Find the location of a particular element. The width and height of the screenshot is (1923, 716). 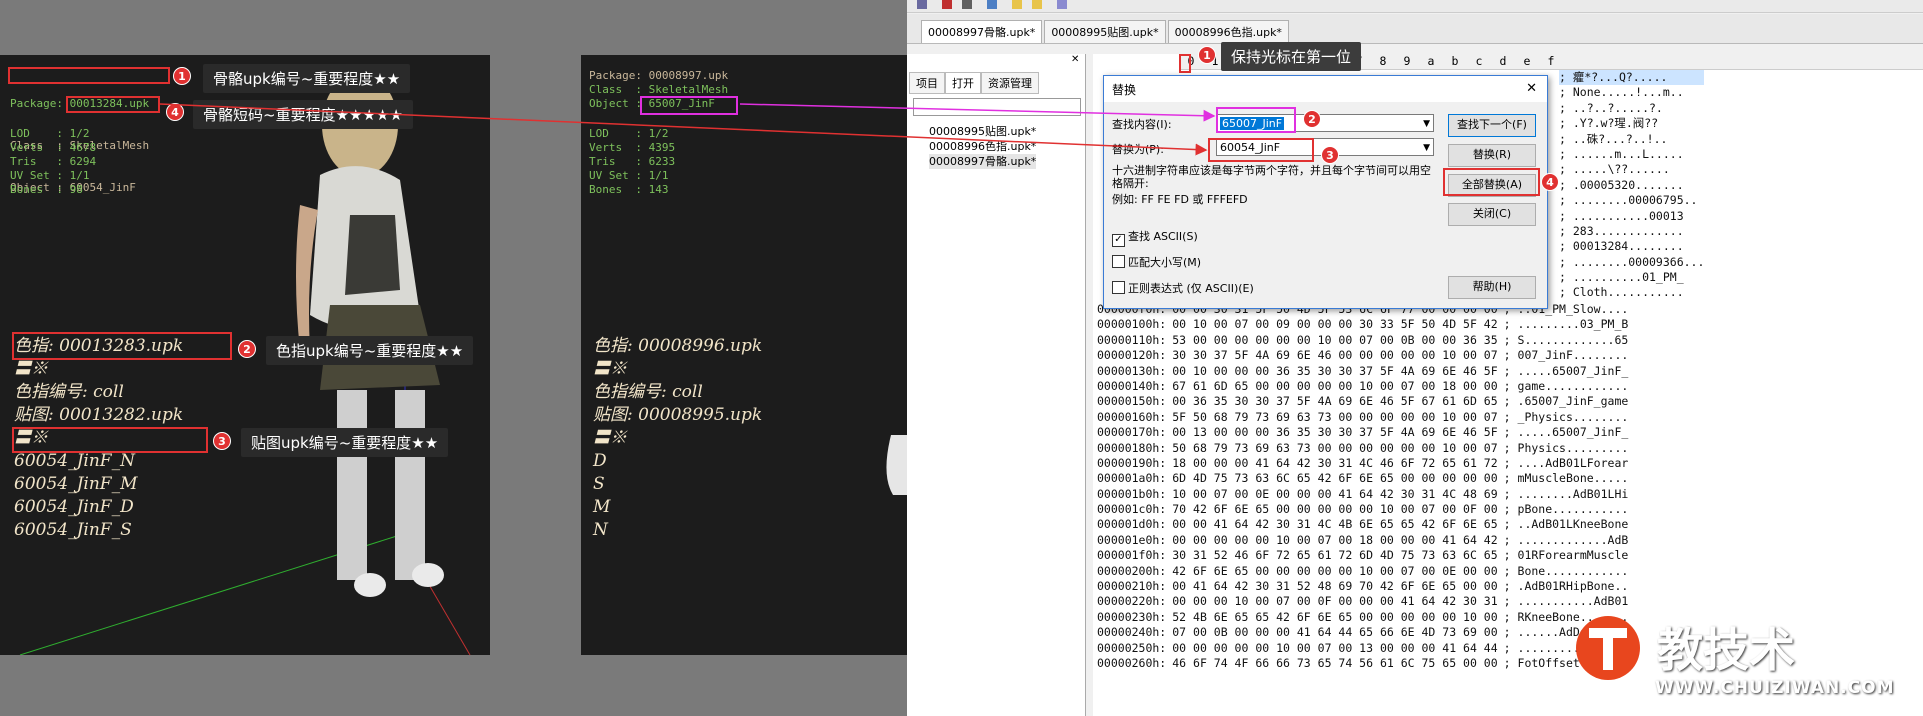

badge-cursor: 1 is located at coordinates (1207, 55).